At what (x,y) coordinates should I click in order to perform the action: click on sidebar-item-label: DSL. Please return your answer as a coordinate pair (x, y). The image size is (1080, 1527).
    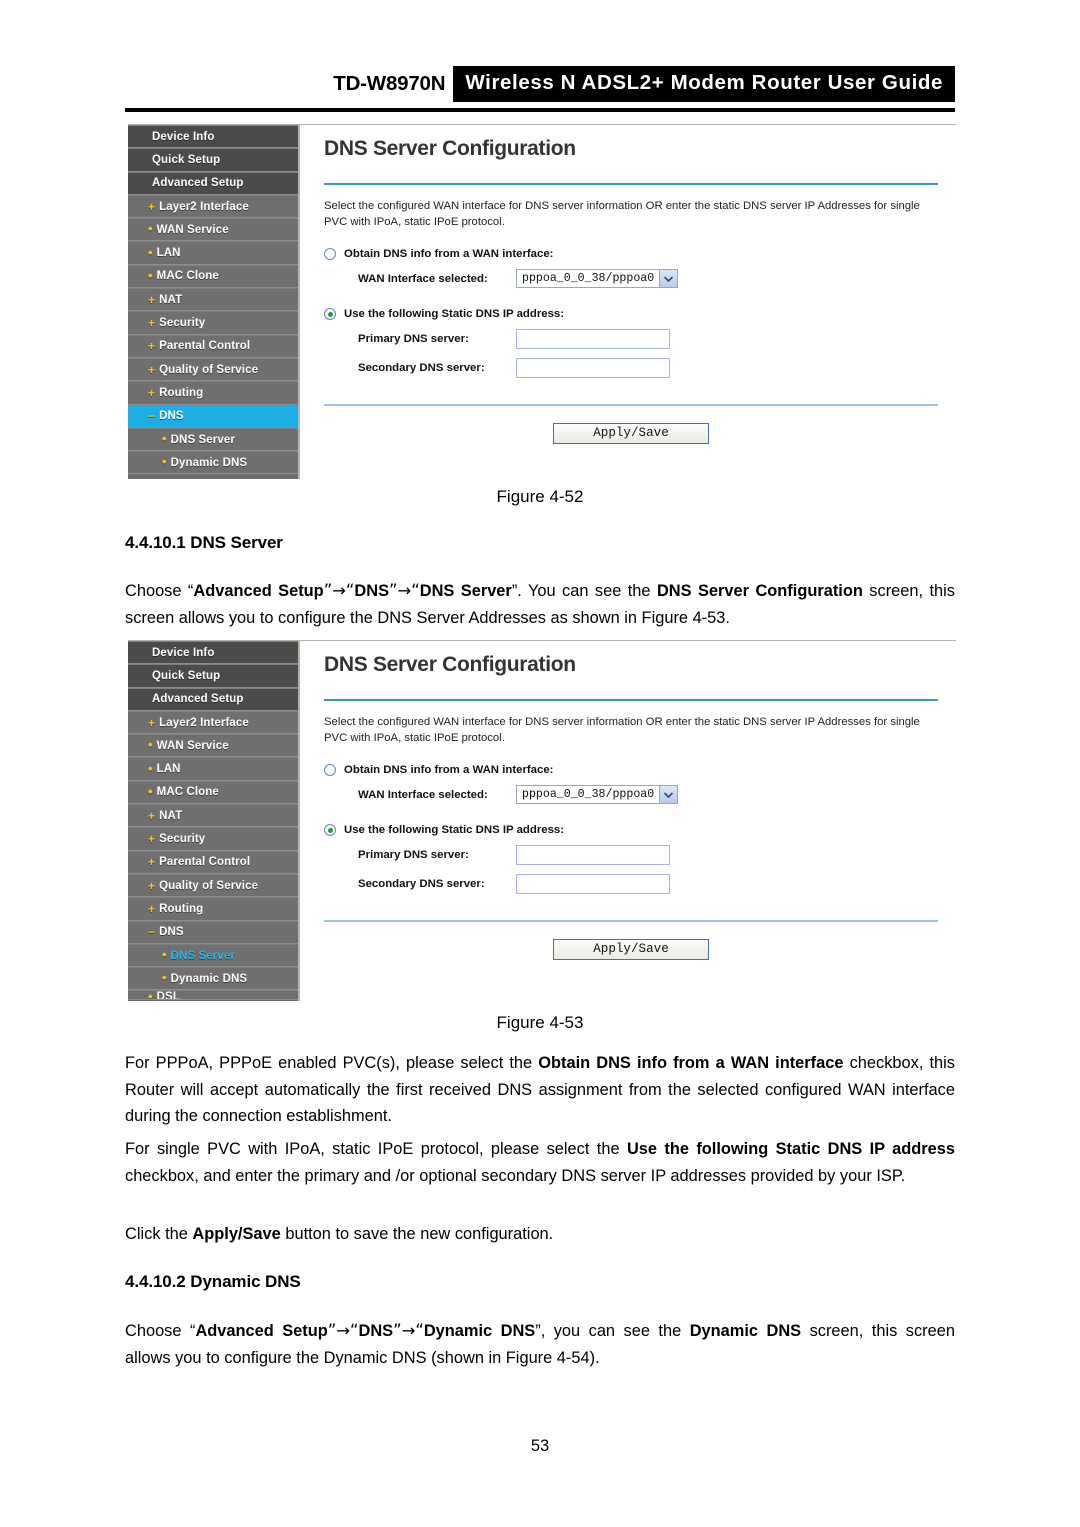
    Looking at the image, I should click on (168, 996).